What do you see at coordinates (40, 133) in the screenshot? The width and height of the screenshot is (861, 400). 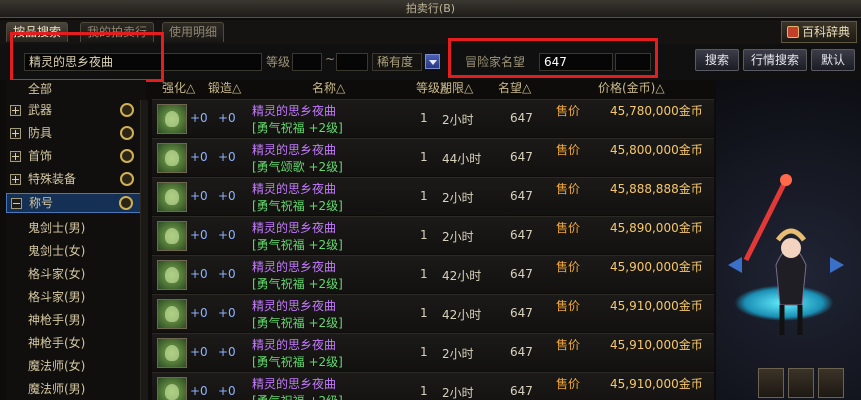 I see `category-label: 防具` at bounding box center [40, 133].